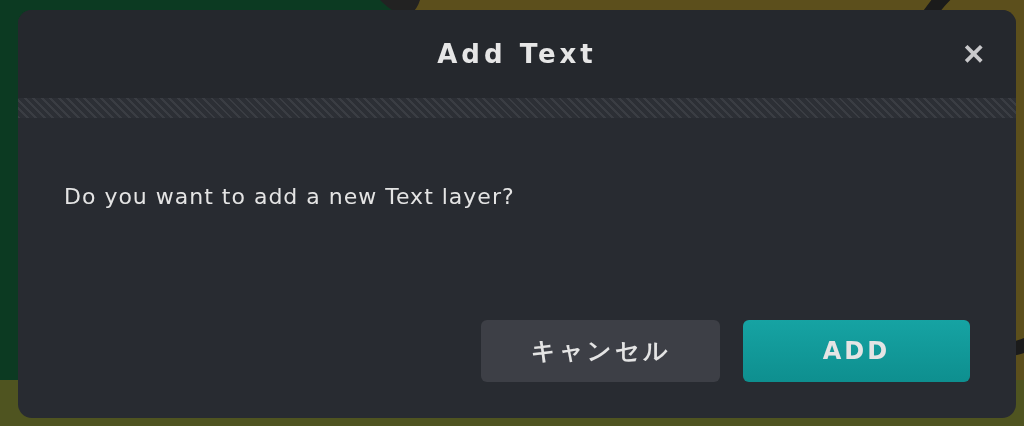 Image resolution: width=1024 pixels, height=426 pixels. Describe the element at coordinates (600, 351) in the screenshot. I see `cancel-button: キャンセル` at that location.